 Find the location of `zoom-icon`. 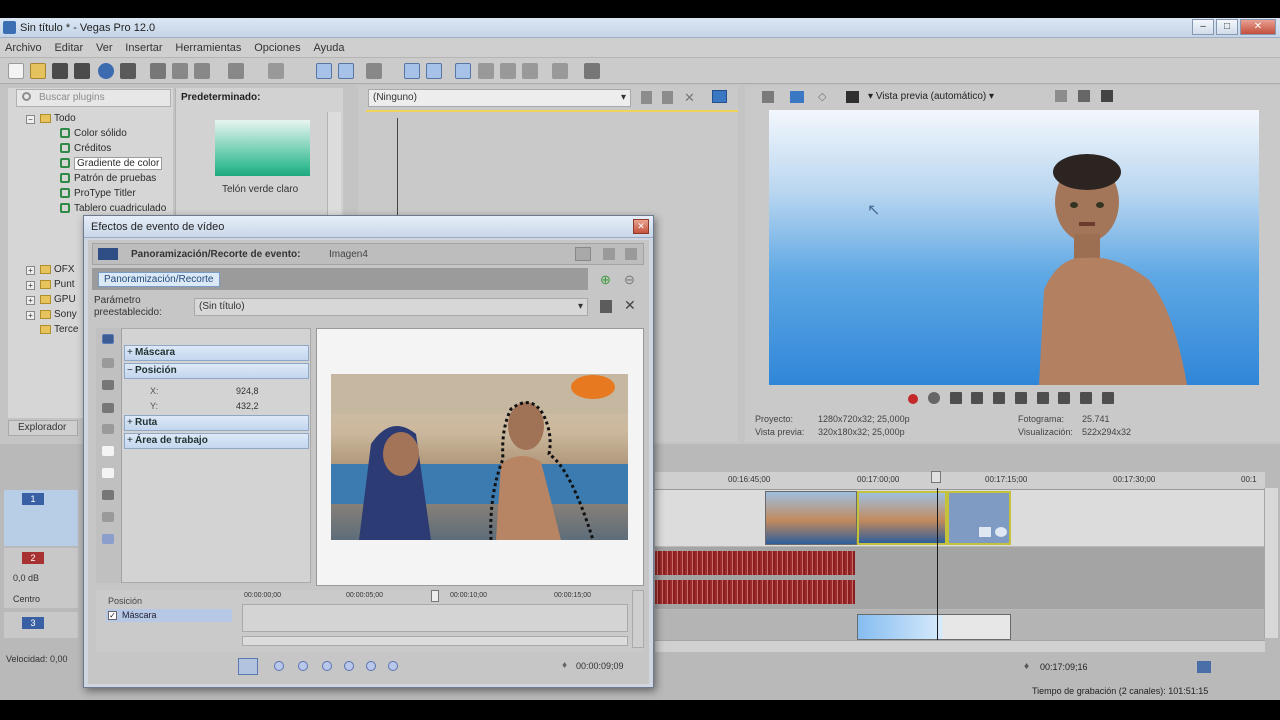

zoom-icon is located at coordinates (530, 71).